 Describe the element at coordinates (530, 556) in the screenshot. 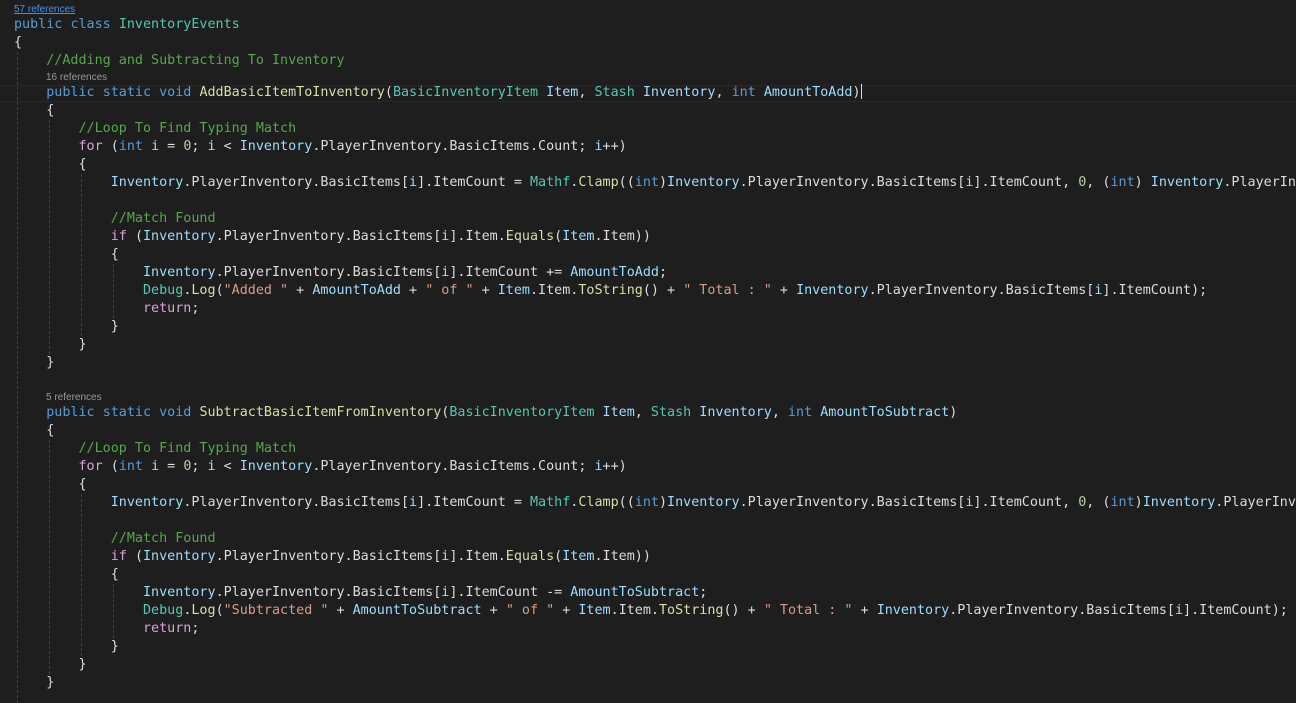

I see `method-token: Equals` at that location.